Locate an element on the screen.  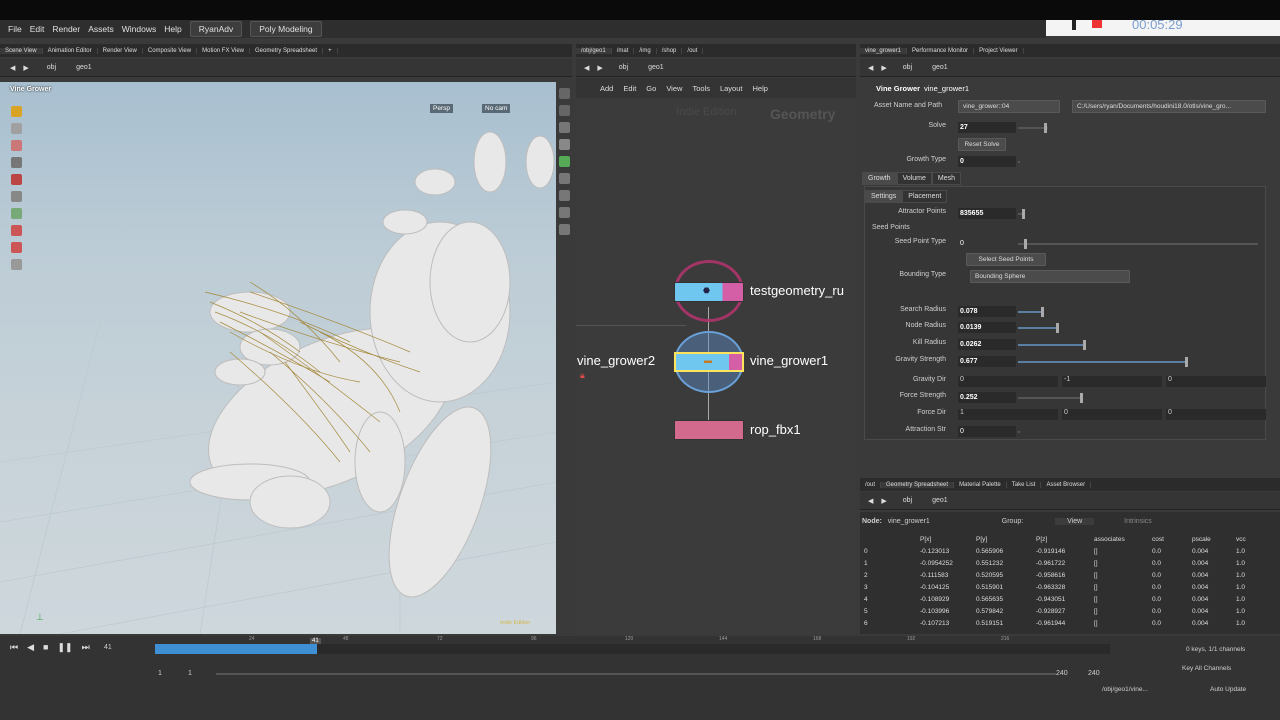
tab-params-vine-grower1: vine_grower1 is located at coordinates (884, 50).